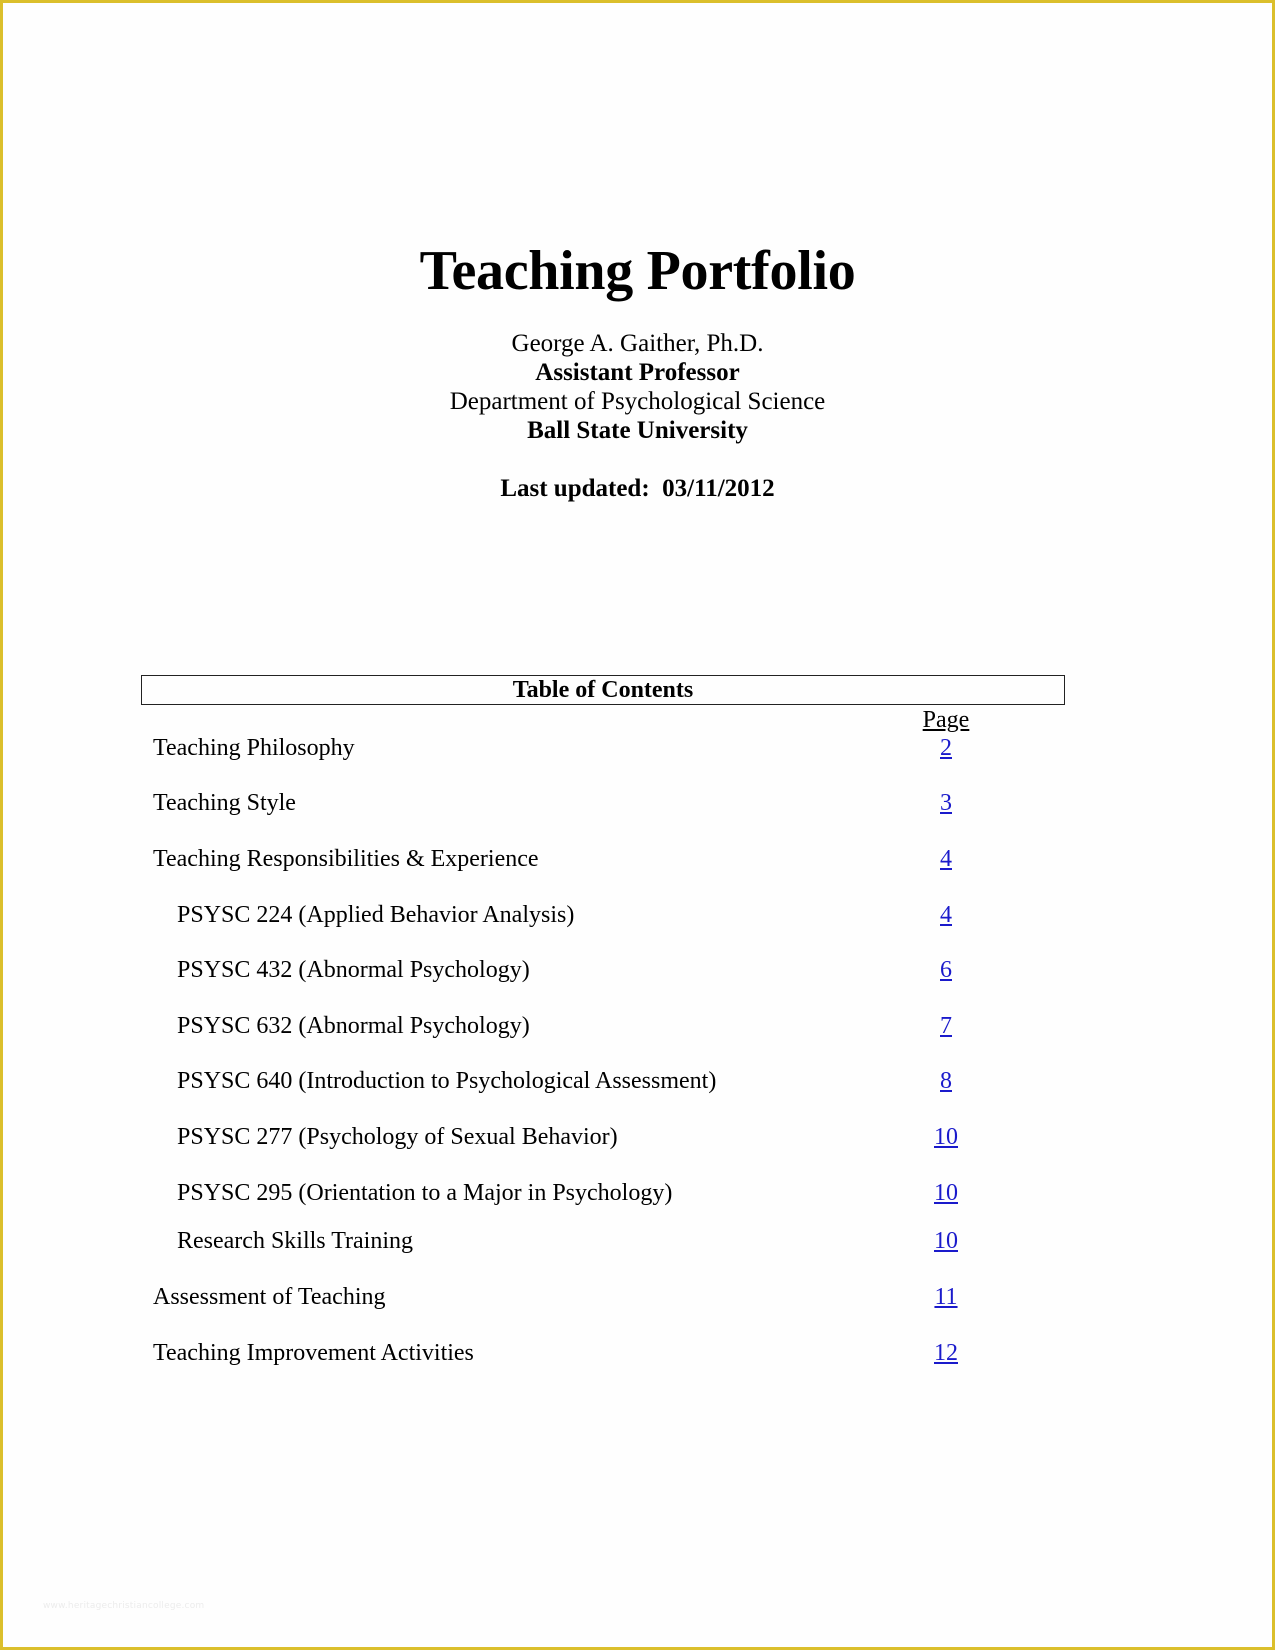  What do you see at coordinates (639, 804) in the screenshot?
I see `toc-entry: Teaching Style 3` at bounding box center [639, 804].